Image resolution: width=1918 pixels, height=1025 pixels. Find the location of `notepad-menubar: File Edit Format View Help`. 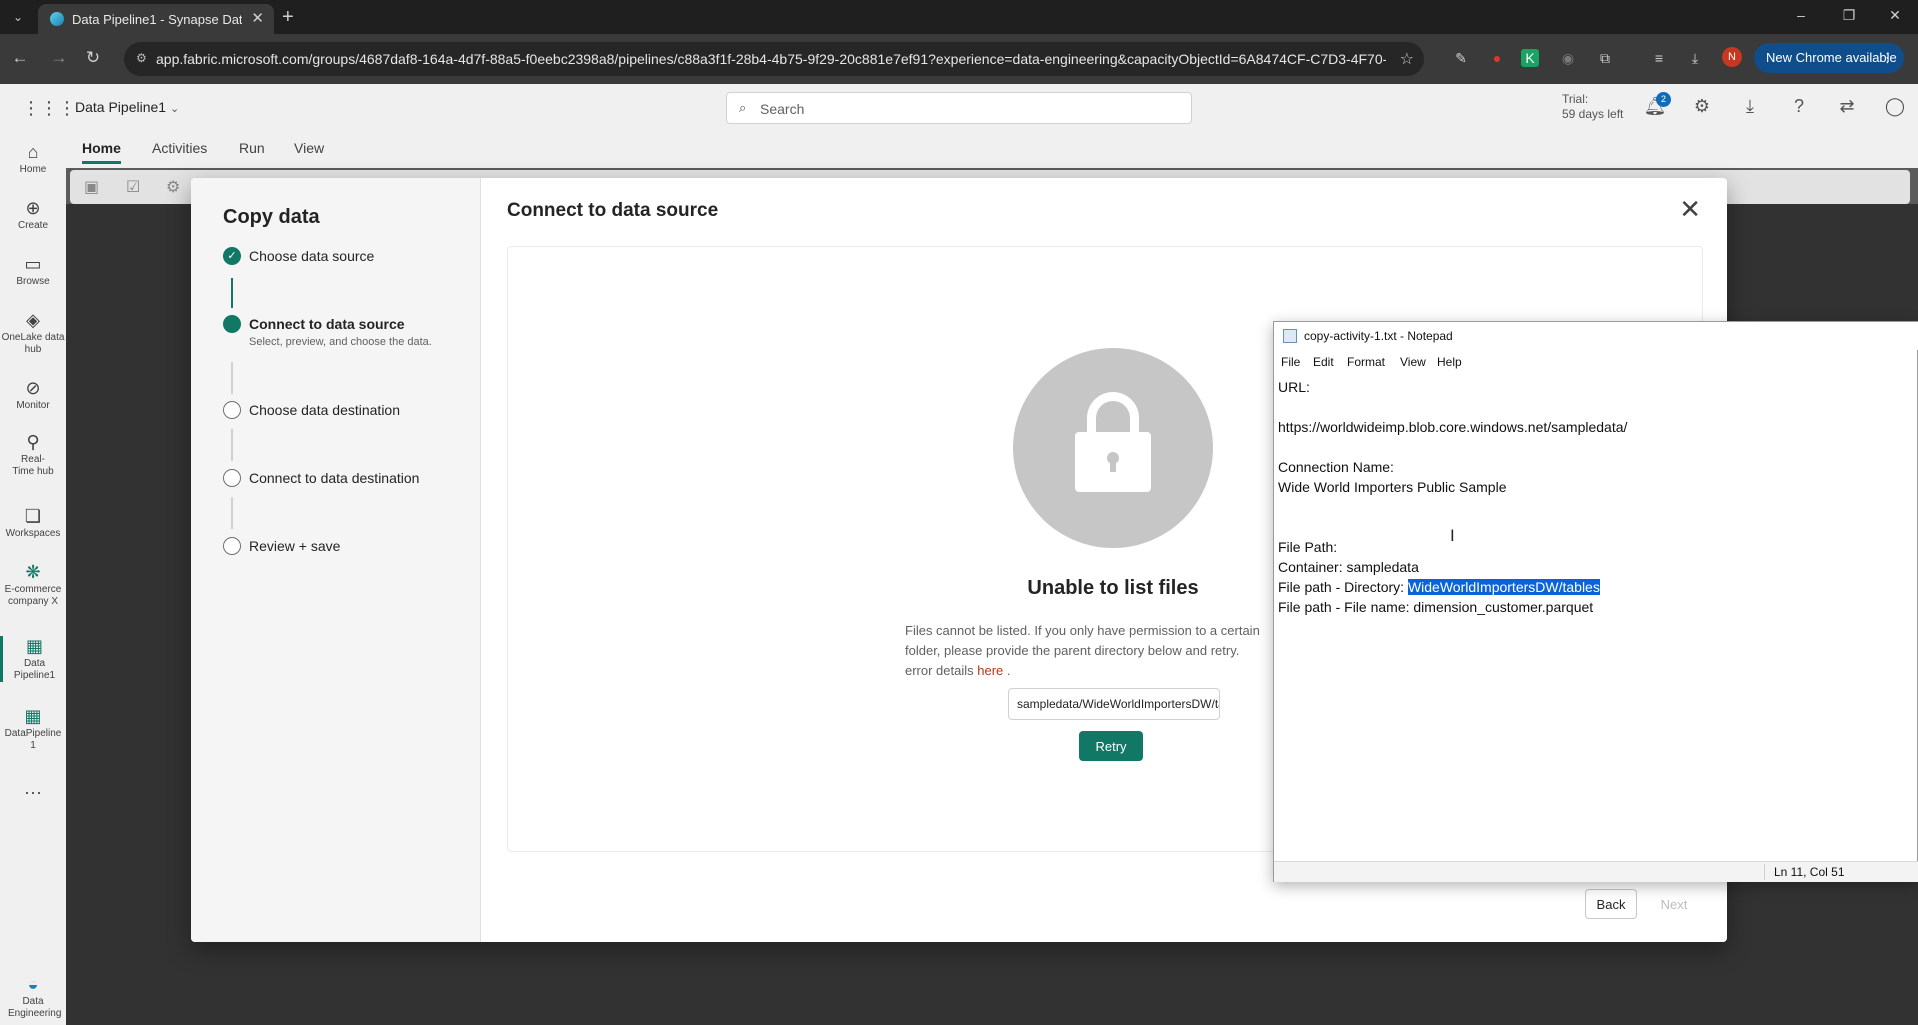

notepad-menubar: File Edit Format View Help is located at coordinates (1596, 362).